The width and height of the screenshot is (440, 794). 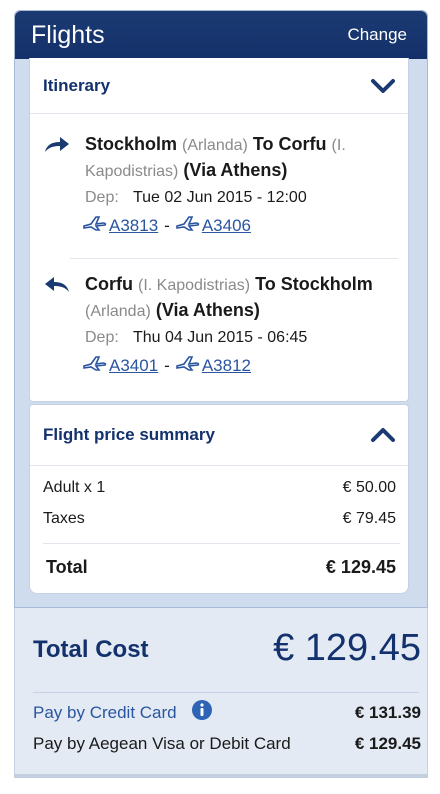 What do you see at coordinates (383, 86) in the screenshot?
I see `chevron-down-icon` at bounding box center [383, 86].